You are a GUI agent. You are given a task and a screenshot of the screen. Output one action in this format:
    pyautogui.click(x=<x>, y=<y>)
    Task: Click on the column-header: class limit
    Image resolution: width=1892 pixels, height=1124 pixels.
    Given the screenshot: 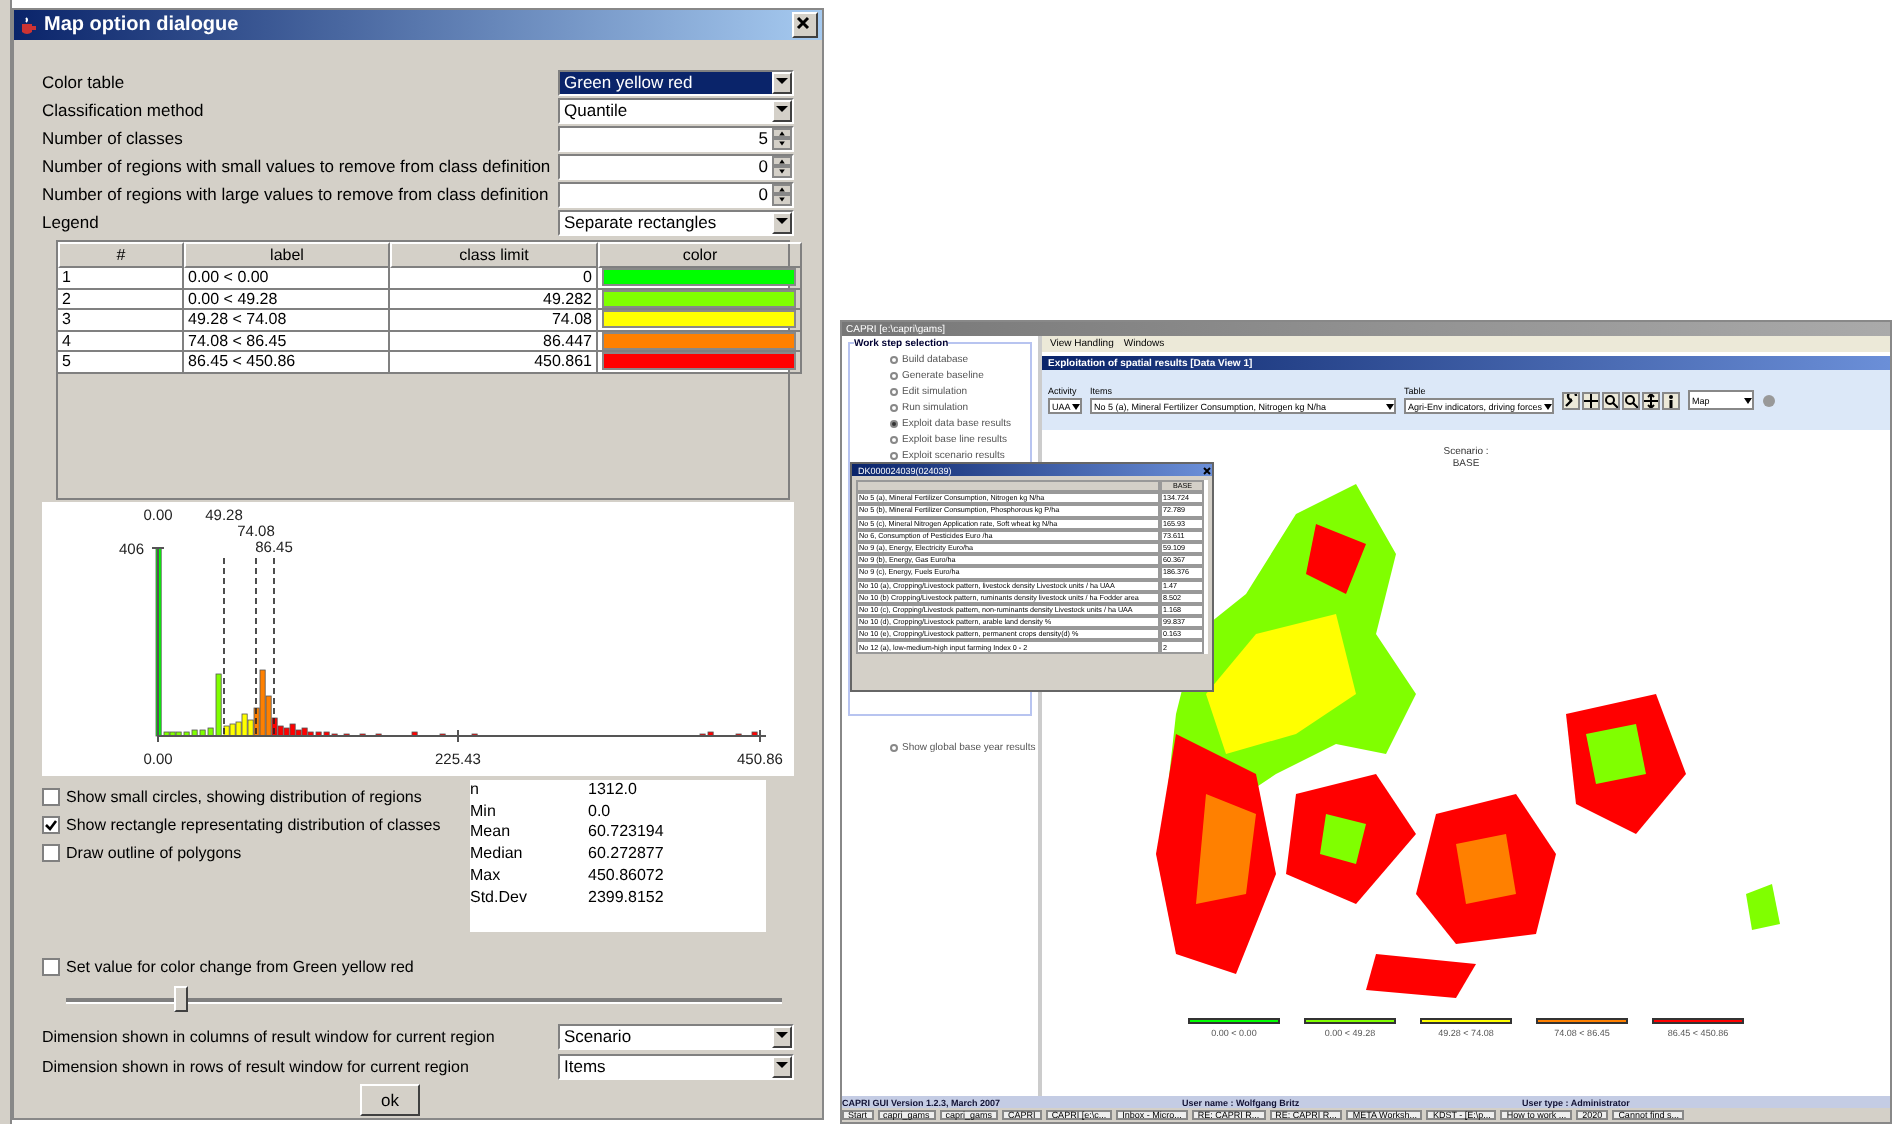 What is the action you would take?
    pyautogui.click(x=494, y=255)
    